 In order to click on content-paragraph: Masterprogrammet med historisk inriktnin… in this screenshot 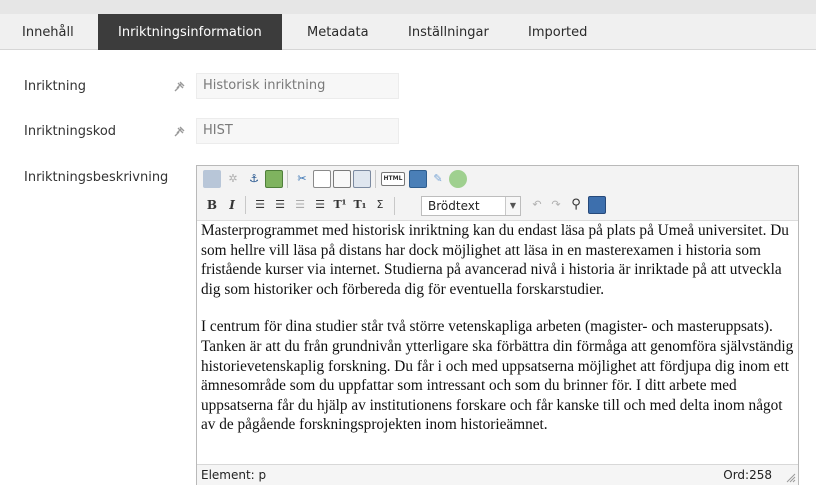, I will do `click(495, 260)`.